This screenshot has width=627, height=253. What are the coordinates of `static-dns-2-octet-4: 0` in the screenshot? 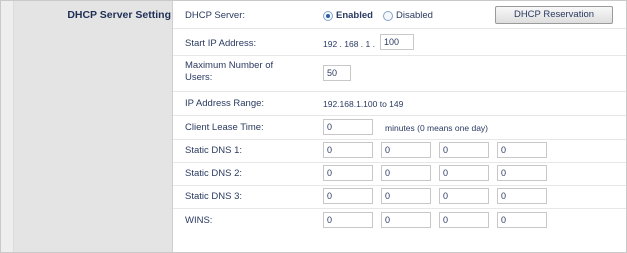 It's located at (522, 173).